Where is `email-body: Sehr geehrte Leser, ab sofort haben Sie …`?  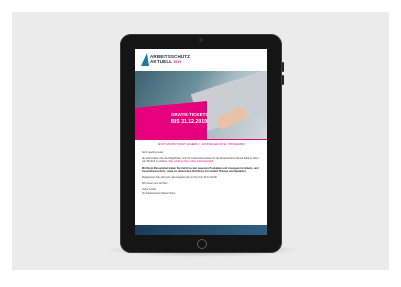 email-body: Sehr geehrte Leser, ab sofort haben Sie … is located at coordinates (201, 174).